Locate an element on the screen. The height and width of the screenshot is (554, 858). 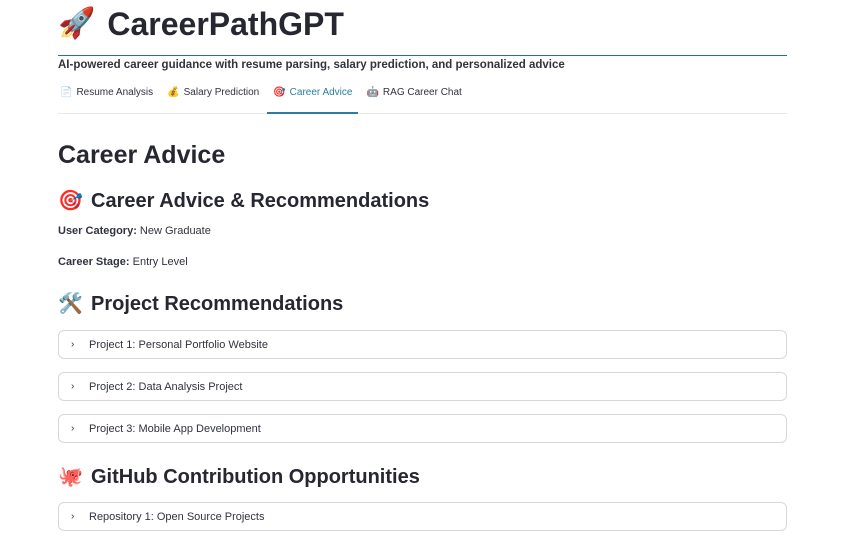
project-expander-3: › Project 3: Mobile App Development is located at coordinates (422, 428).